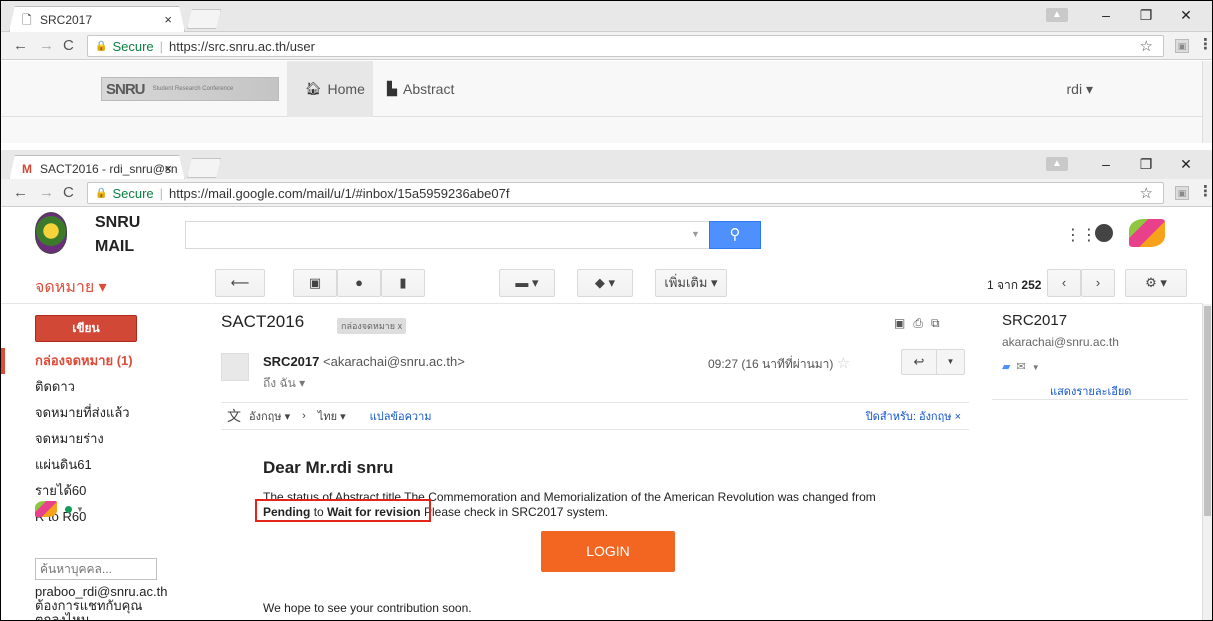  What do you see at coordinates (86, 387) in the screenshot?
I see `nav-item-starred: ติดดาว` at bounding box center [86, 387].